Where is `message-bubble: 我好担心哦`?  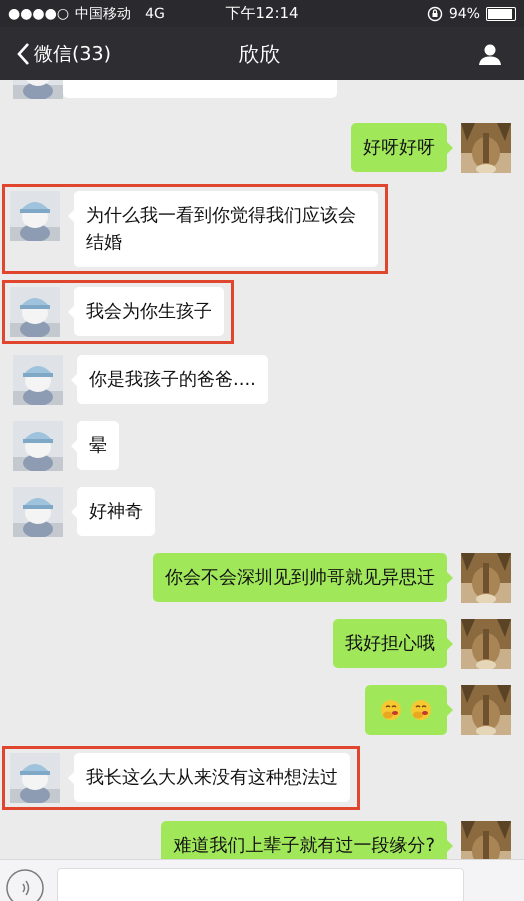
message-bubble: 我好担心哦 is located at coordinates (390, 643).